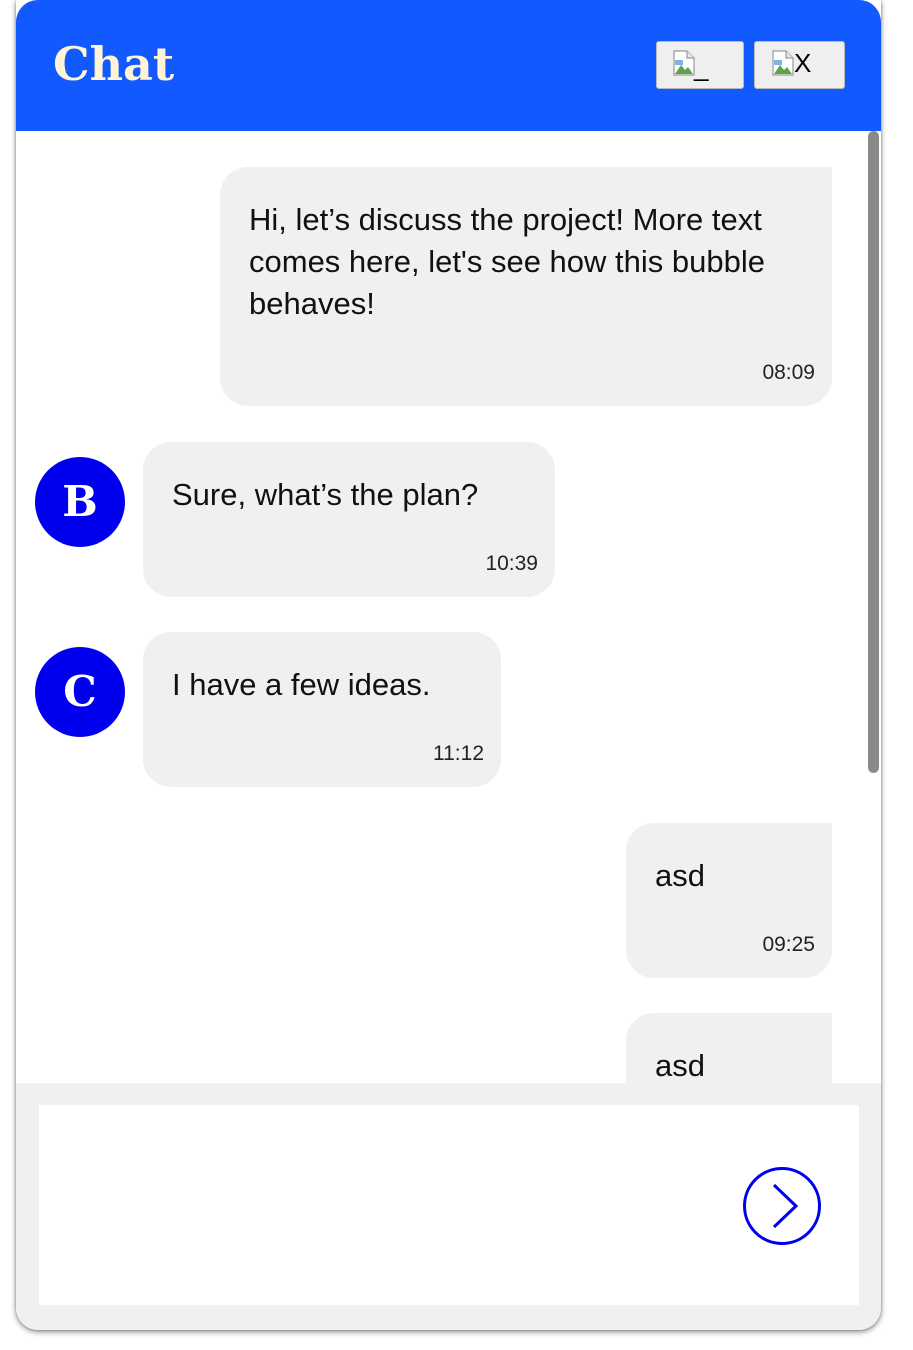  I want to click on send-arrow-circle-icon, so click(782, 1206).